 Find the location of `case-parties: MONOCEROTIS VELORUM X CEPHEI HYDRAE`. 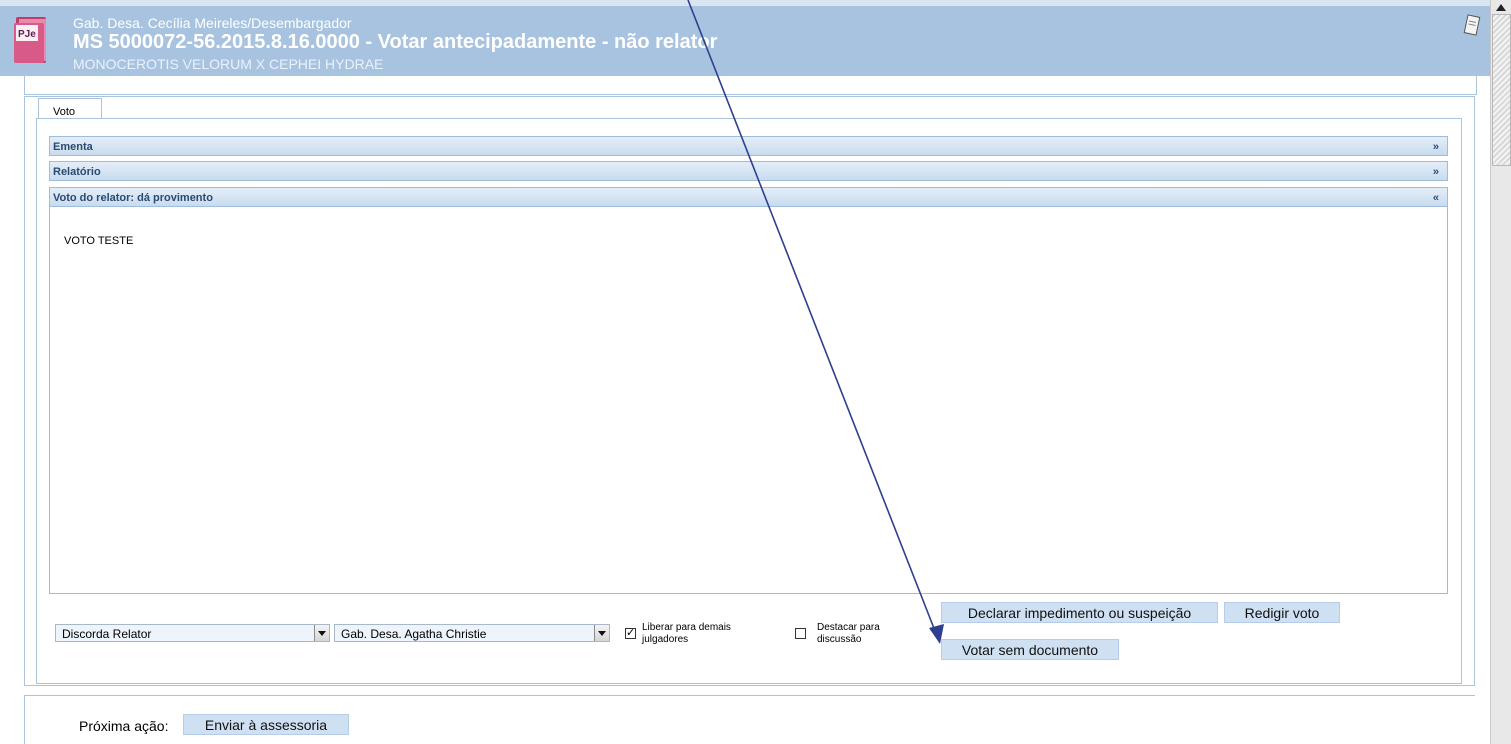

case-parties: MONOCEROTIS VELORUM X CEPHEI HYDRAE is located at coordinates (228, 64).